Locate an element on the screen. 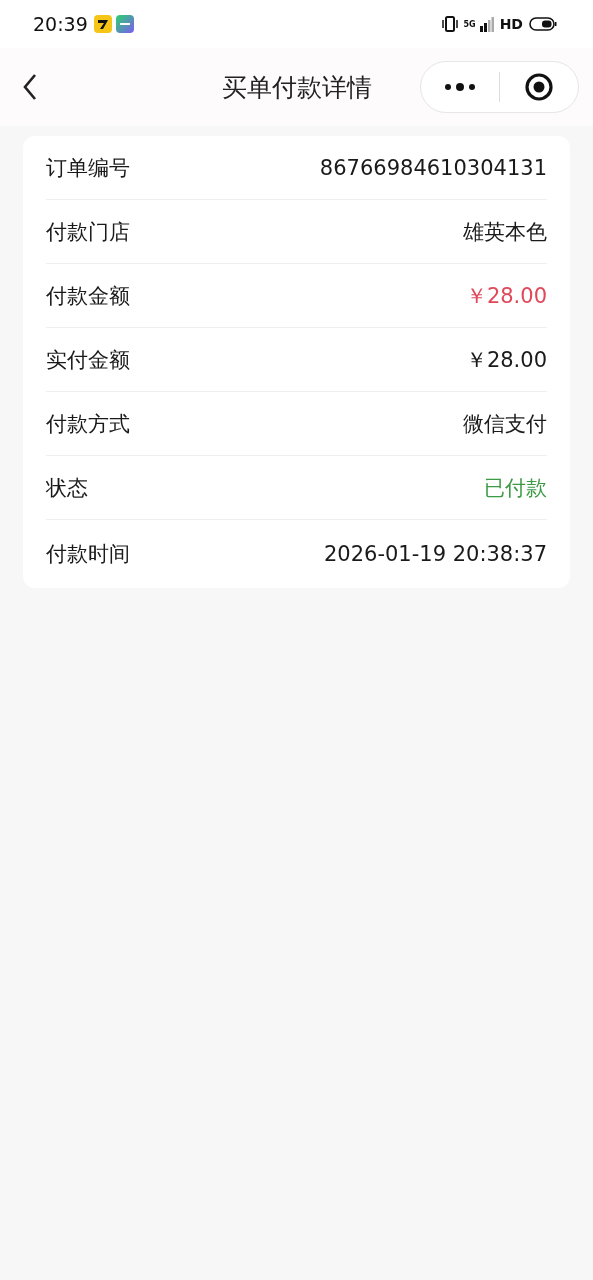 Image resolution: width=593 pixels, height=1280 pixels. detail-label: 付款方式 is located at coordinates (88, 424).